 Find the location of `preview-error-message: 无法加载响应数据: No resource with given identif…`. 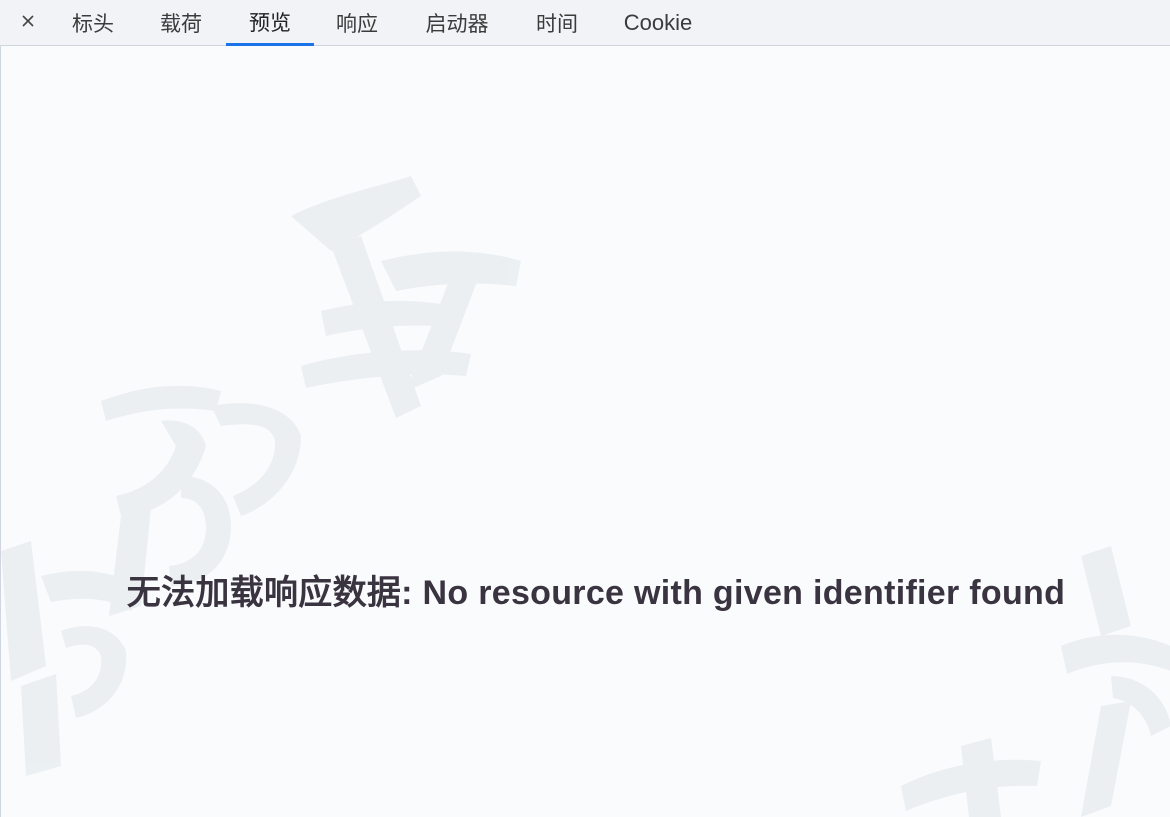

preview-error-message: 无法加载响应数据: No resource with given identif… is located at coordinates (596, 593).